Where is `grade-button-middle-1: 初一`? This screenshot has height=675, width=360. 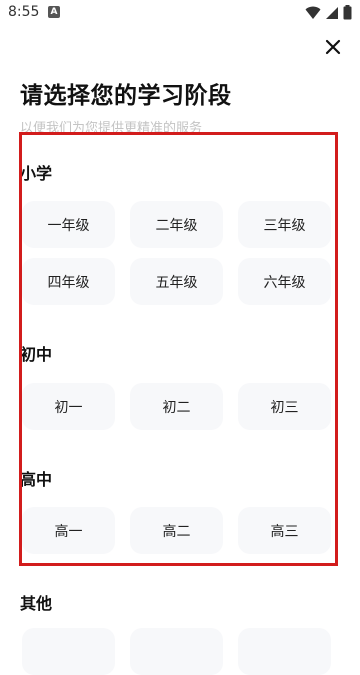 grade-button-middle-1: 初一 is located at coordinates (68, 406).